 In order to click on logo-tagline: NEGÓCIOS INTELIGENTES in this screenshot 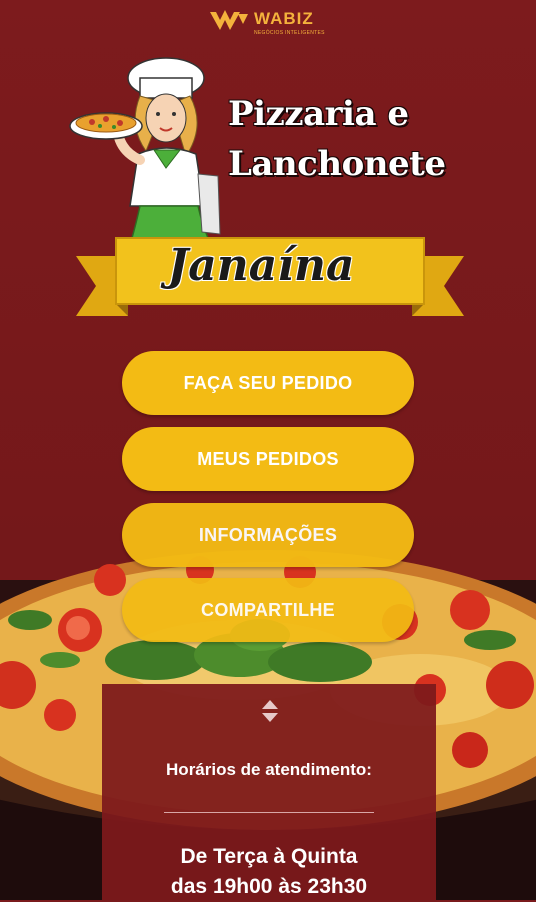, I will do `click(289, 33)`.